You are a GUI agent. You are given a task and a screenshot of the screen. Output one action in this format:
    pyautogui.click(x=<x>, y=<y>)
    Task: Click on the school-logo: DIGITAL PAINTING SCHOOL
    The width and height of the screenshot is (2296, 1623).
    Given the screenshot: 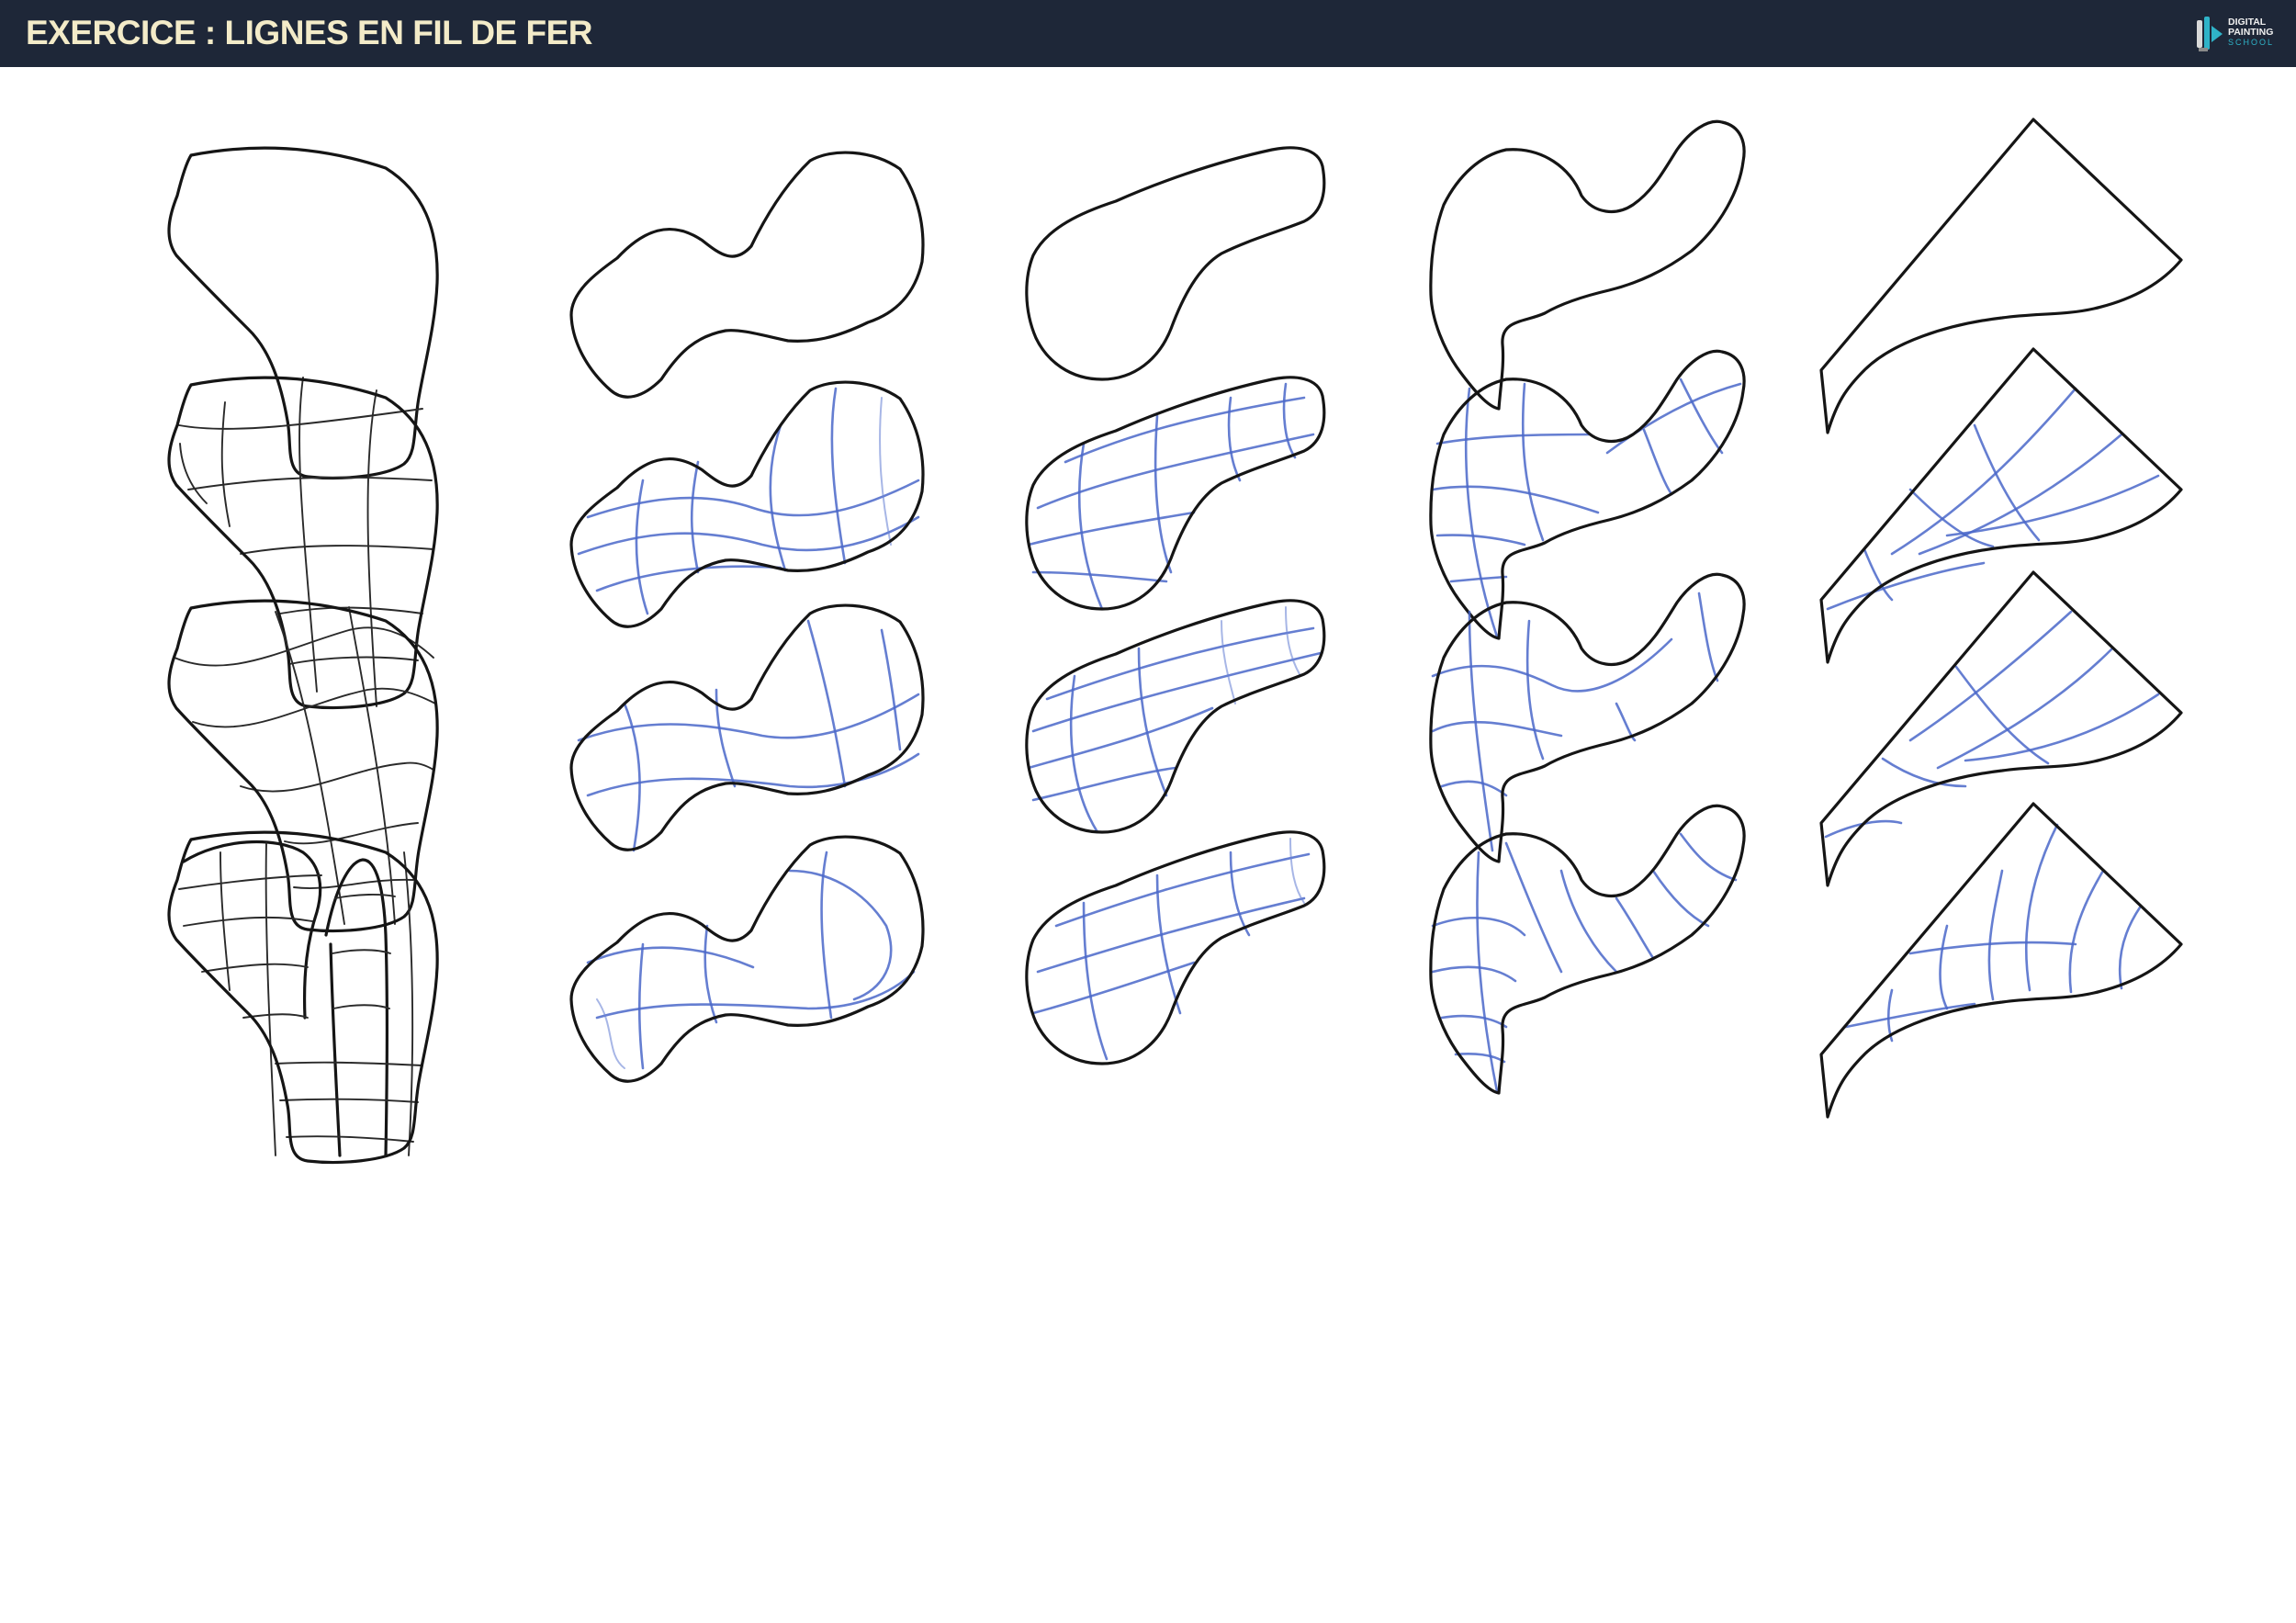 What is the action you would take?
    pyautogui.click(x=2239, y=34)
    